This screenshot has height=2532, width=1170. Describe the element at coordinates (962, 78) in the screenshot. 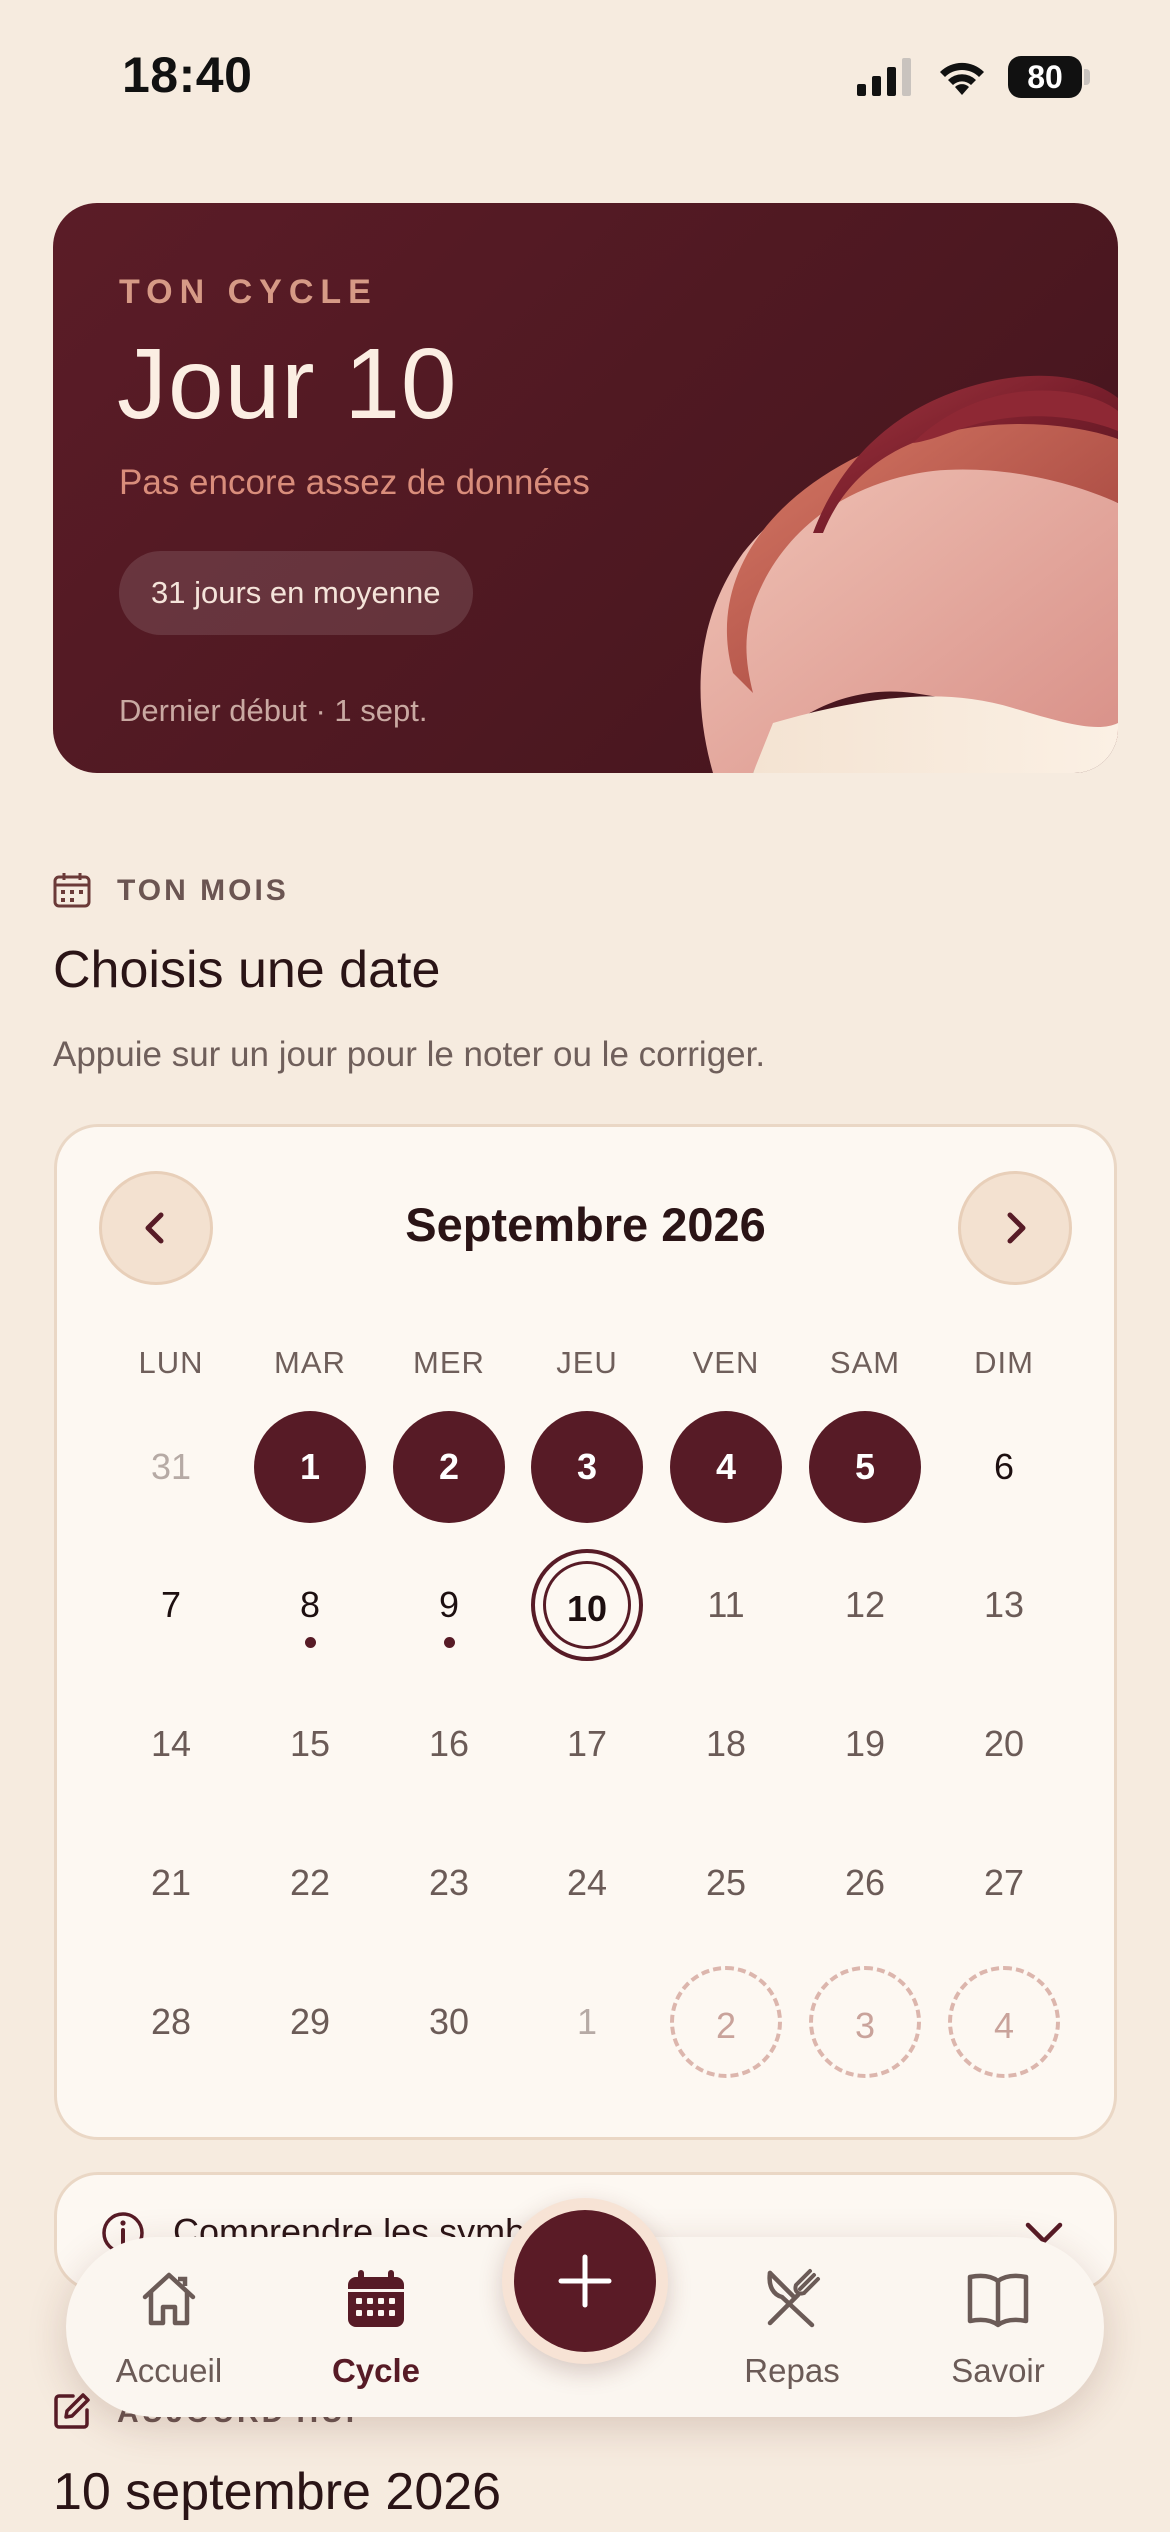

I see `wifi-icon` at that location.